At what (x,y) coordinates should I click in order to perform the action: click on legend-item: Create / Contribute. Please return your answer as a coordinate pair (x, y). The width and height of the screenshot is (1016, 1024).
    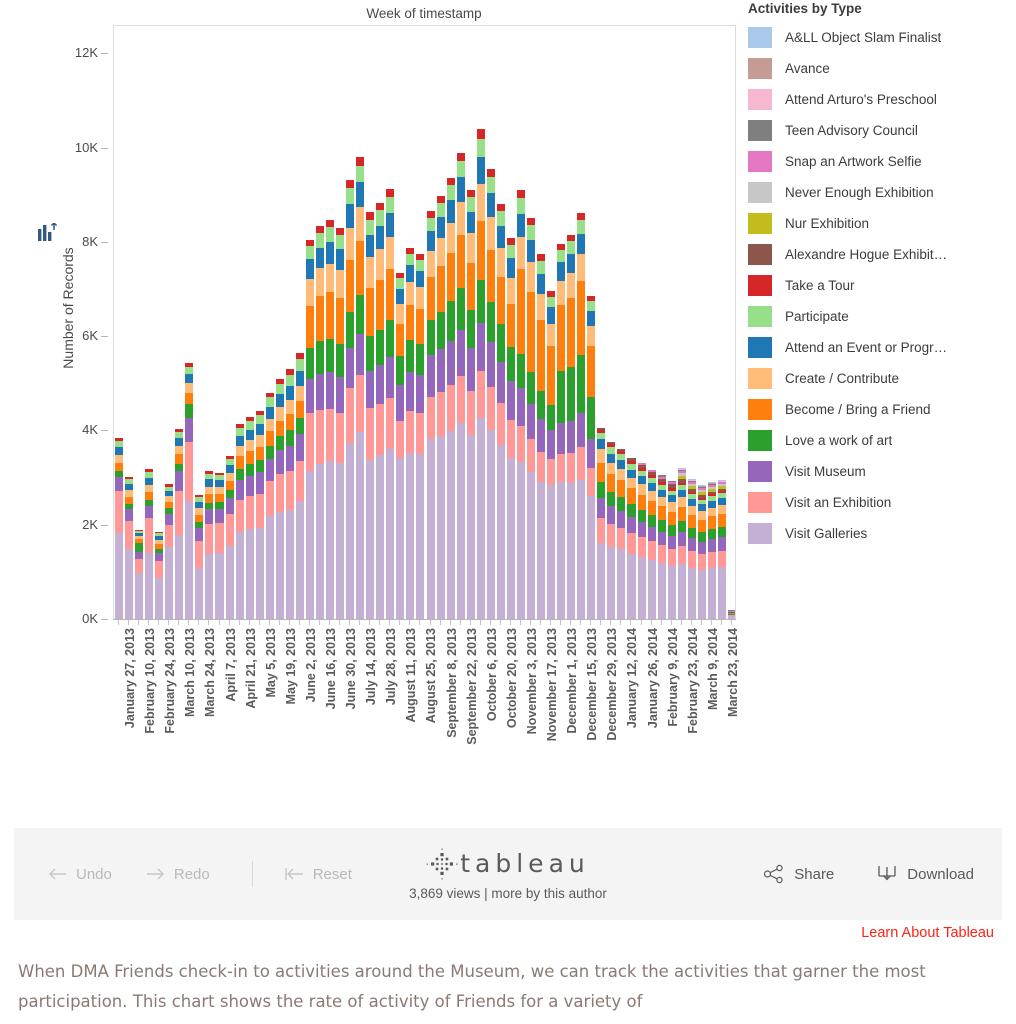
    Looking at the image, I should click on (879, 378).